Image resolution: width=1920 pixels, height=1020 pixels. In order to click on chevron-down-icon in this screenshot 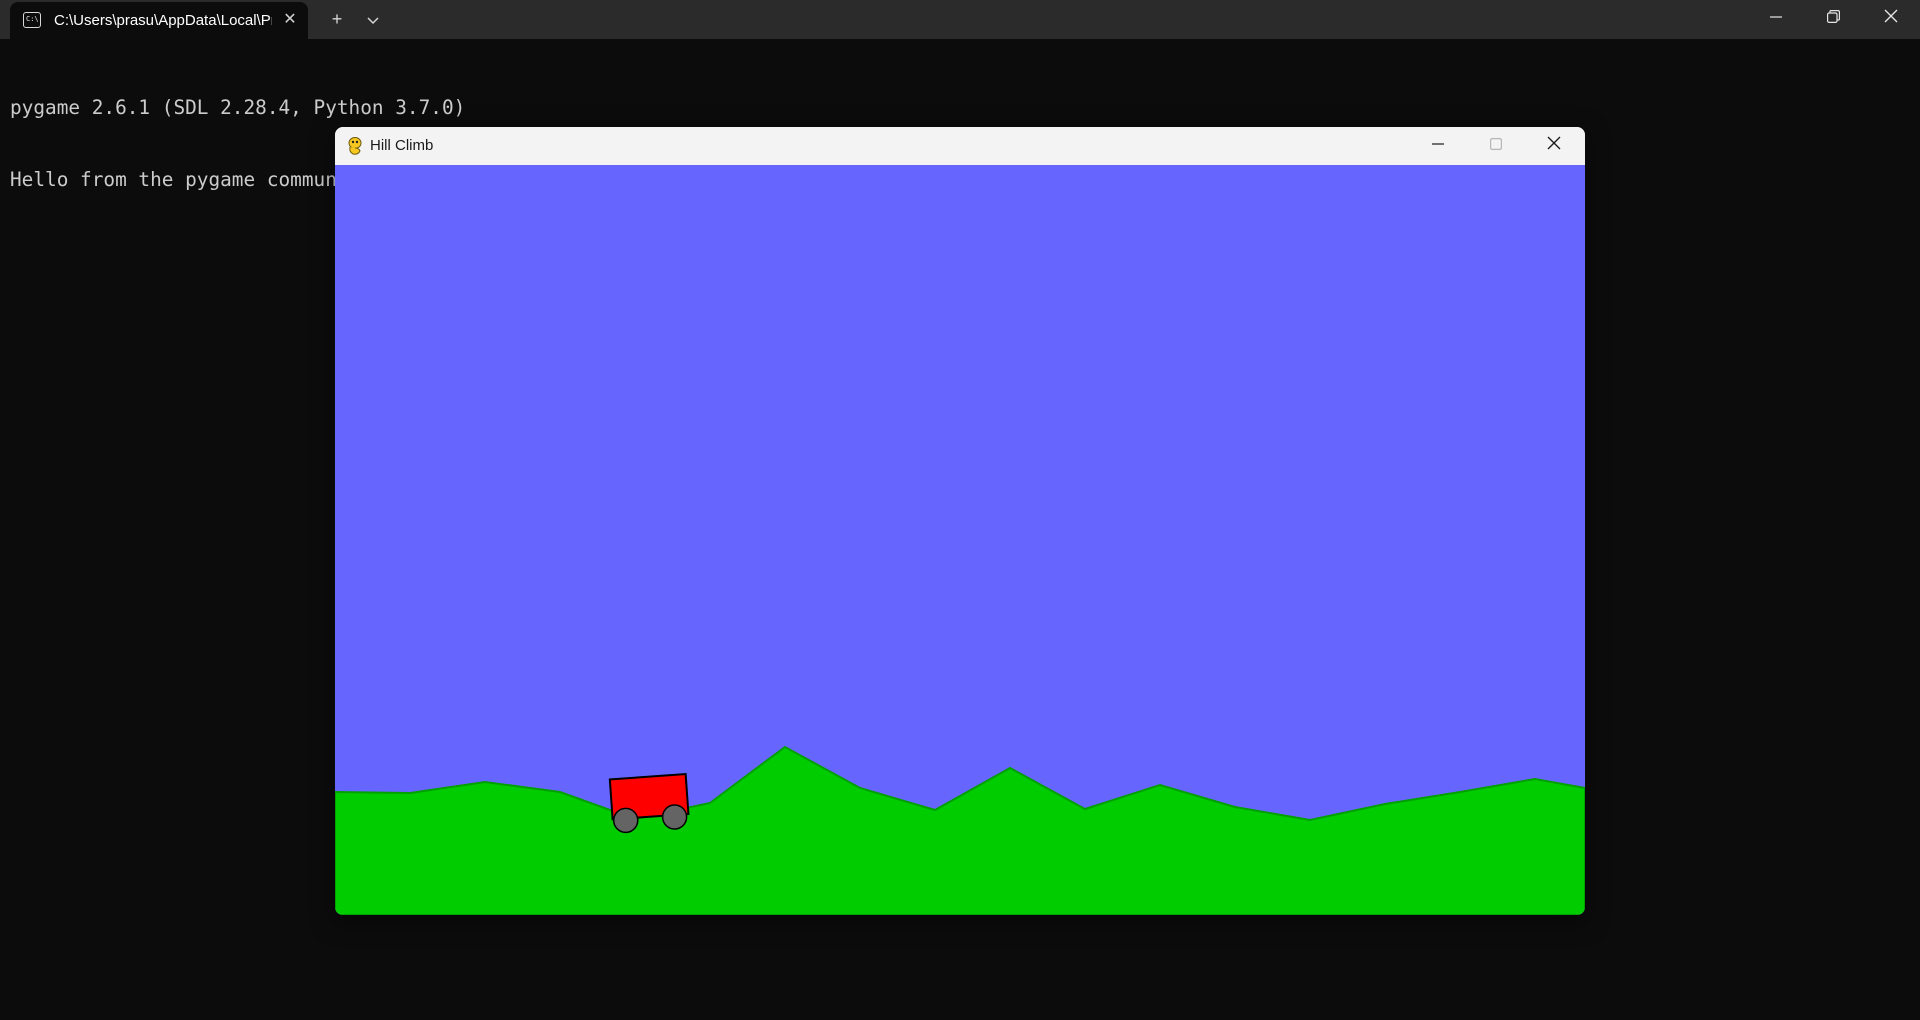, I will do `click(373, 21)`.